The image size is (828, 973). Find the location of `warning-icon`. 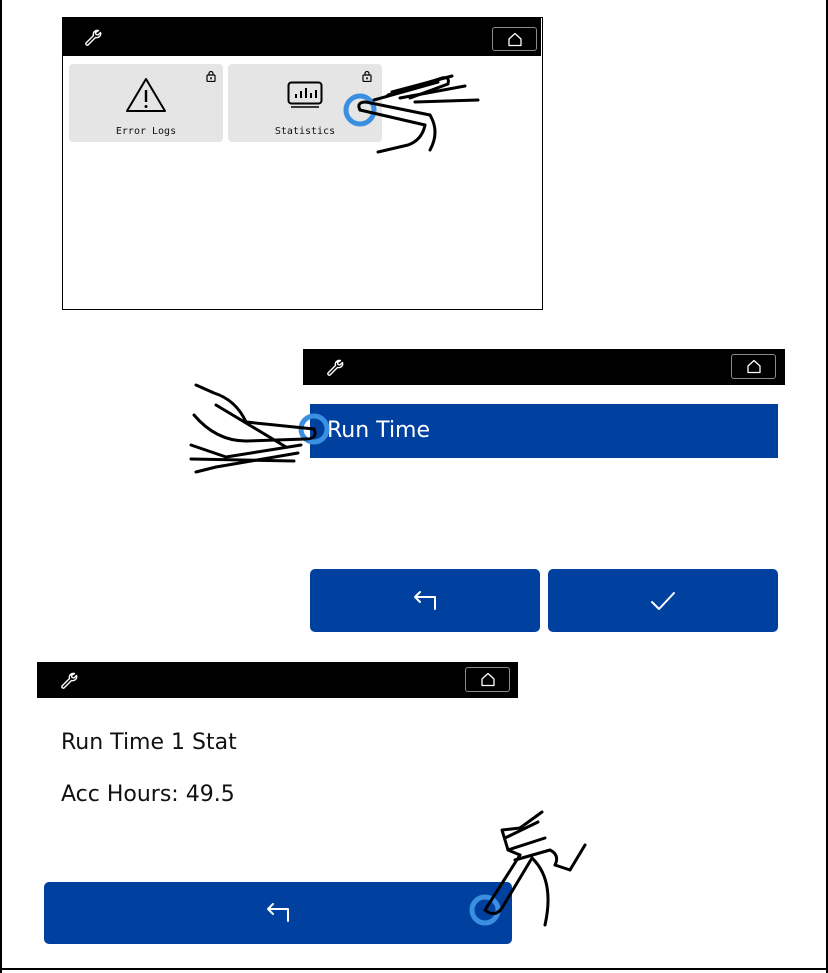

warning-icon is located at coordinates (146, 95).